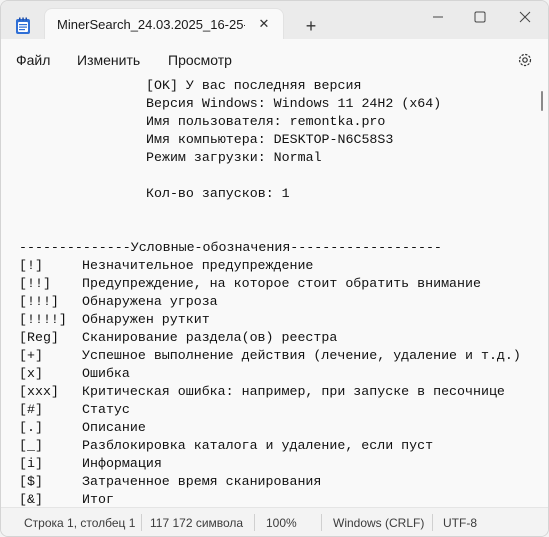  What do you see at coordinates (378, 523) in the screenshot?
I see `line-ending: Windows (CRLF)` at bounding box center [378, 523].